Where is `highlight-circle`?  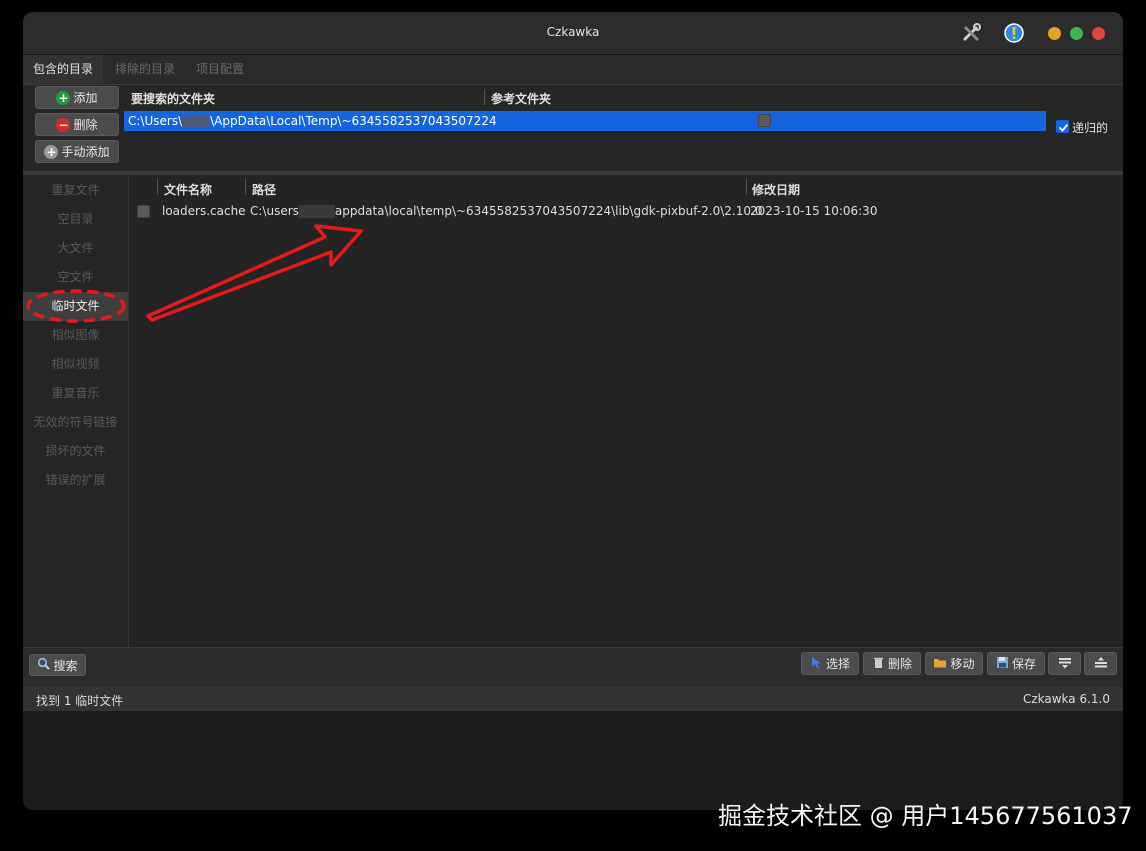 highlight-circle is located at coordinates (76, 306).